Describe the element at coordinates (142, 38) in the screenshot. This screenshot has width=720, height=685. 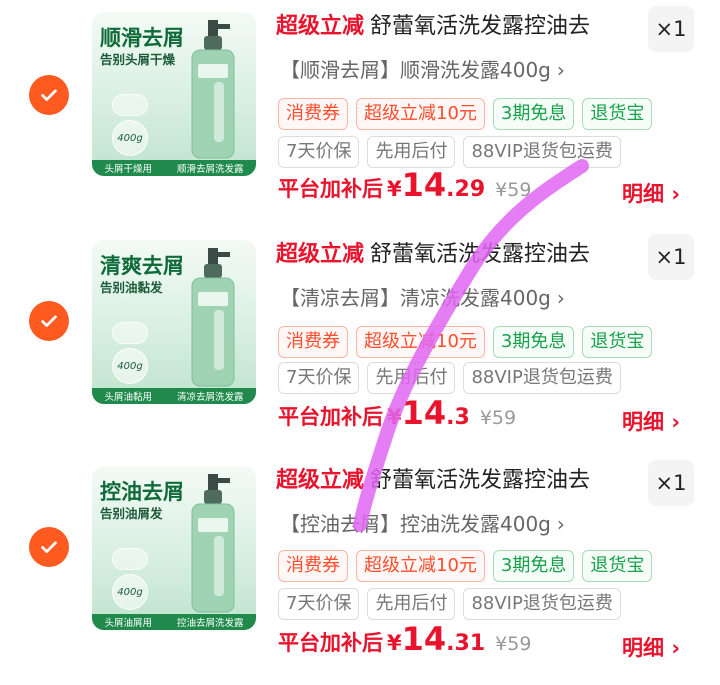
I see `image-title: 顺滑去屑` at that location.